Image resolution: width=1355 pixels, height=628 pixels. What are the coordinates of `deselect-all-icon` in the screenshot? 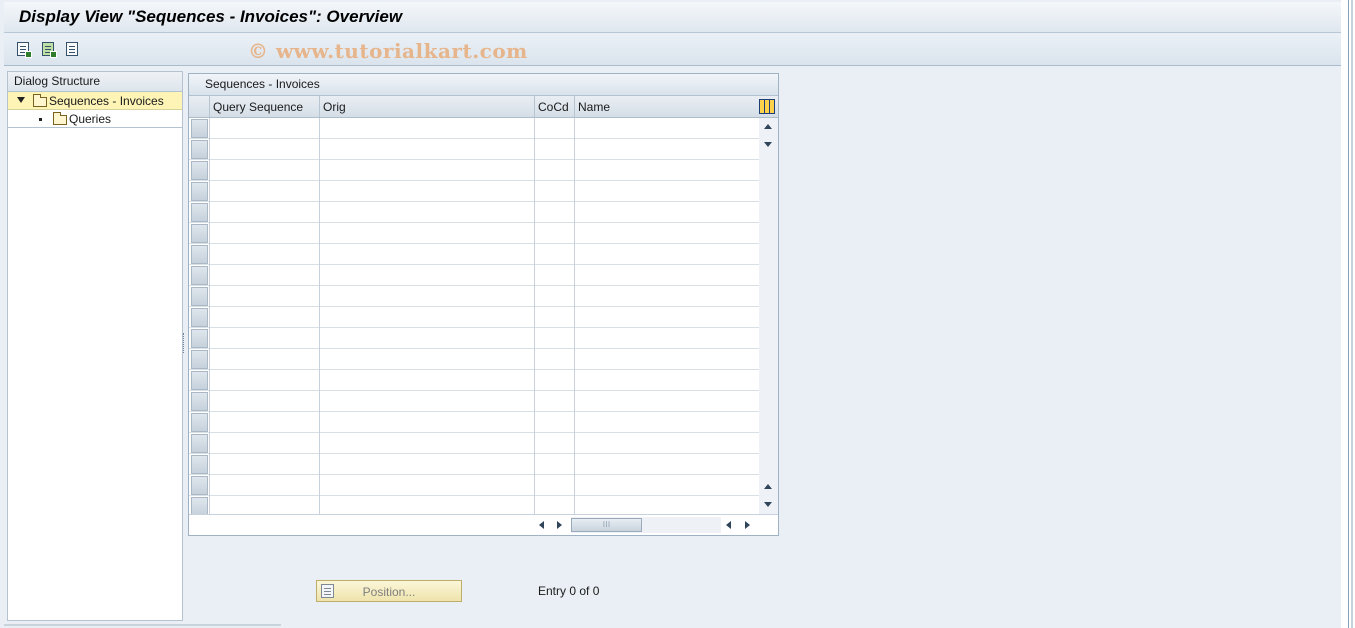 It's located at (72, 49).